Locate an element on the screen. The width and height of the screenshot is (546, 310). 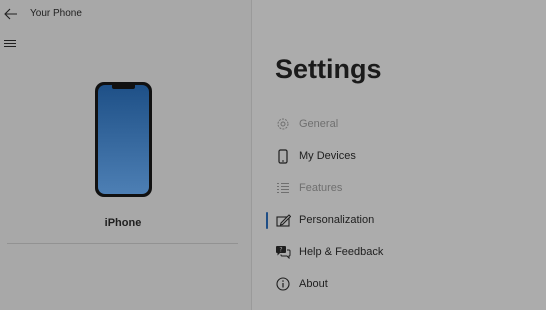
list-icon is located at coordinates (283, 188).